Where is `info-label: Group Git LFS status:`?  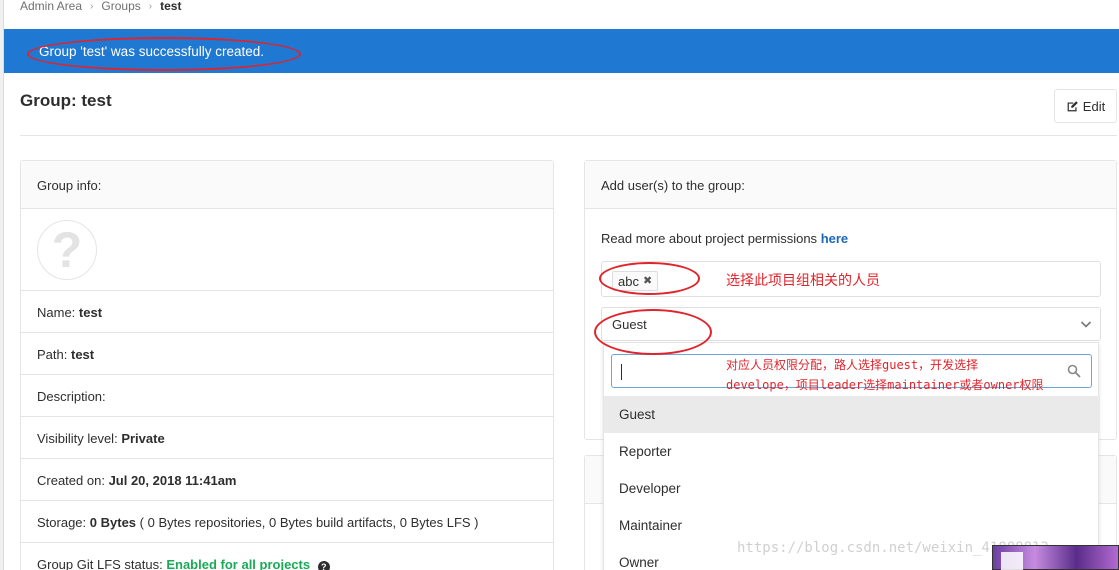 info-label: Group Git LFS status: is located at coordinates (100, 563).